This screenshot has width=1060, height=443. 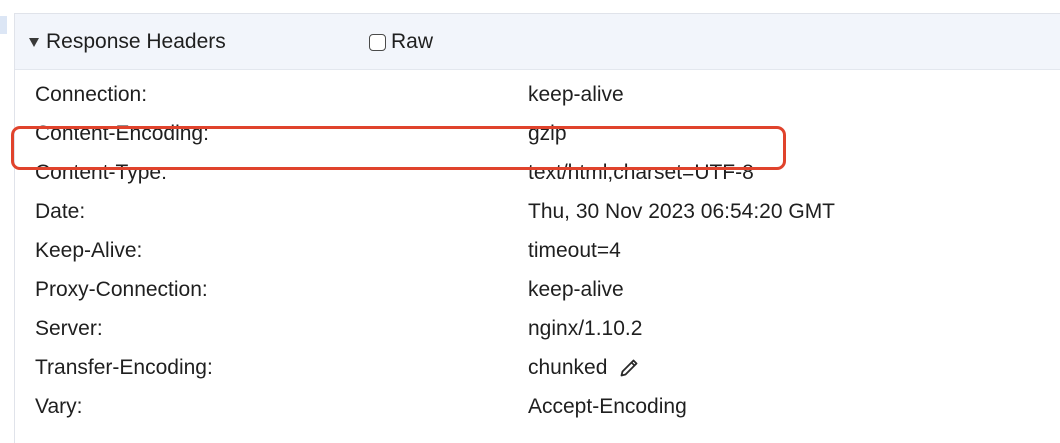 I want to click on header-row-keep-alive: Keep-Alive: timeout=4, so click(x=537, y=251).